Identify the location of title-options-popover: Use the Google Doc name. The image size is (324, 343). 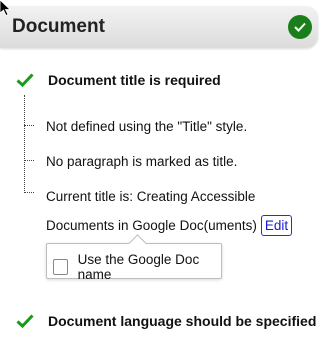
(134, 258).